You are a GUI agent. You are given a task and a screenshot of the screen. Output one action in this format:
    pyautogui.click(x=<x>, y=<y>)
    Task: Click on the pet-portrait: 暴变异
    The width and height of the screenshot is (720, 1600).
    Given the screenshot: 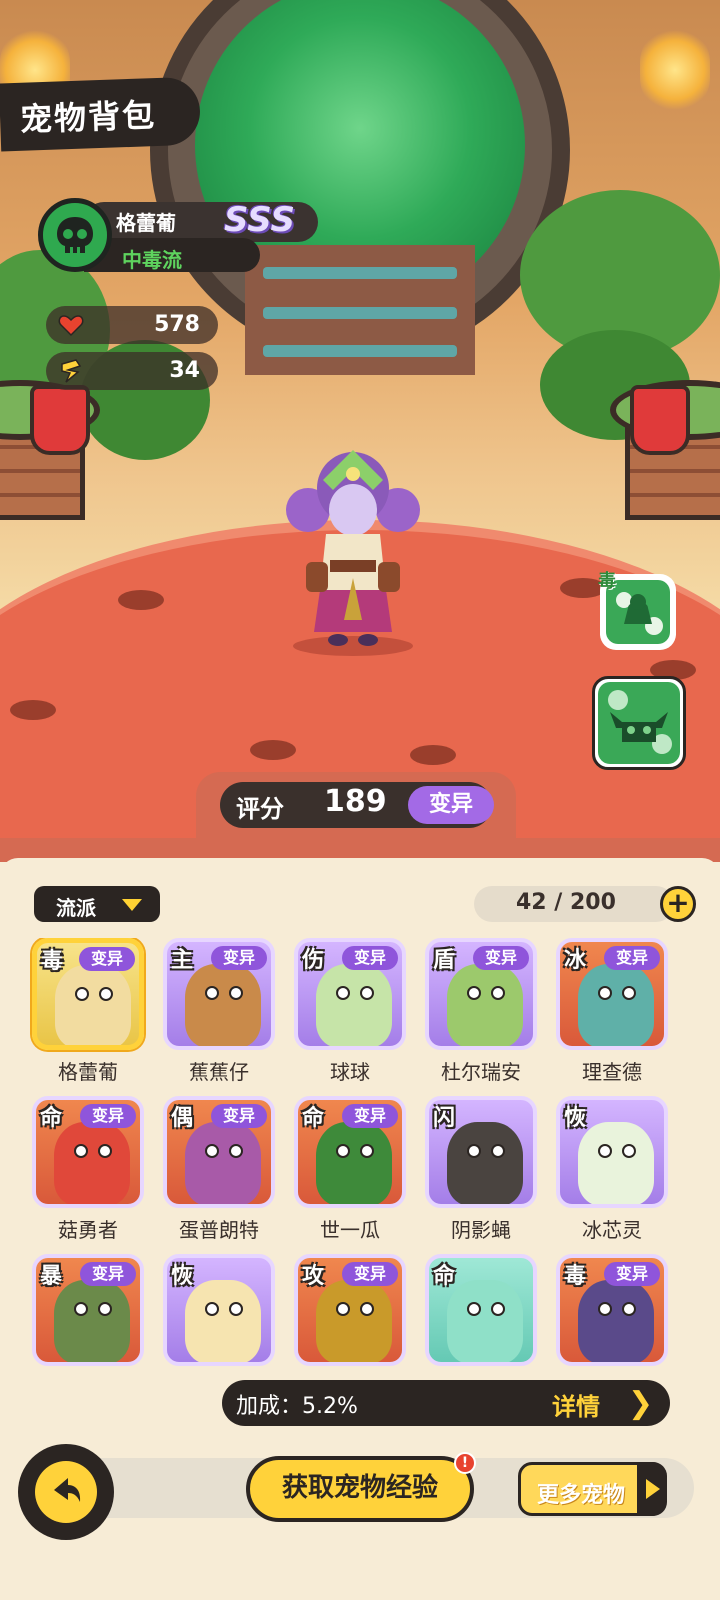 What is the action you would take?
    pyautogui.click(x=88, y=1310)
    